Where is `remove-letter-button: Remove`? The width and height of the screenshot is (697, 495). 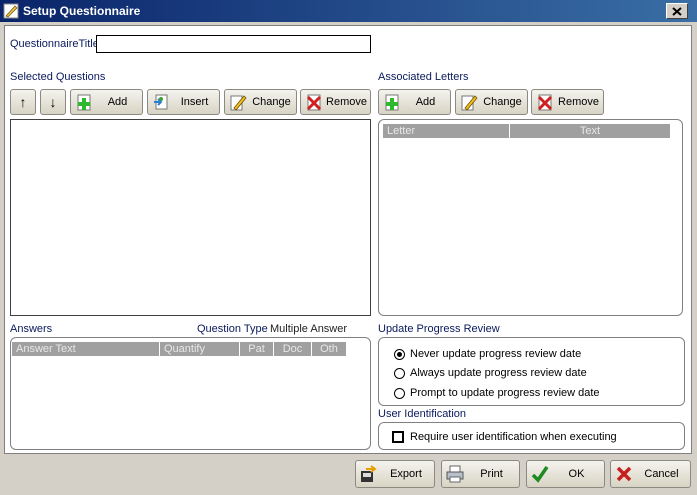 remove-letter-button: Remove is located at coordinates (567, 102).